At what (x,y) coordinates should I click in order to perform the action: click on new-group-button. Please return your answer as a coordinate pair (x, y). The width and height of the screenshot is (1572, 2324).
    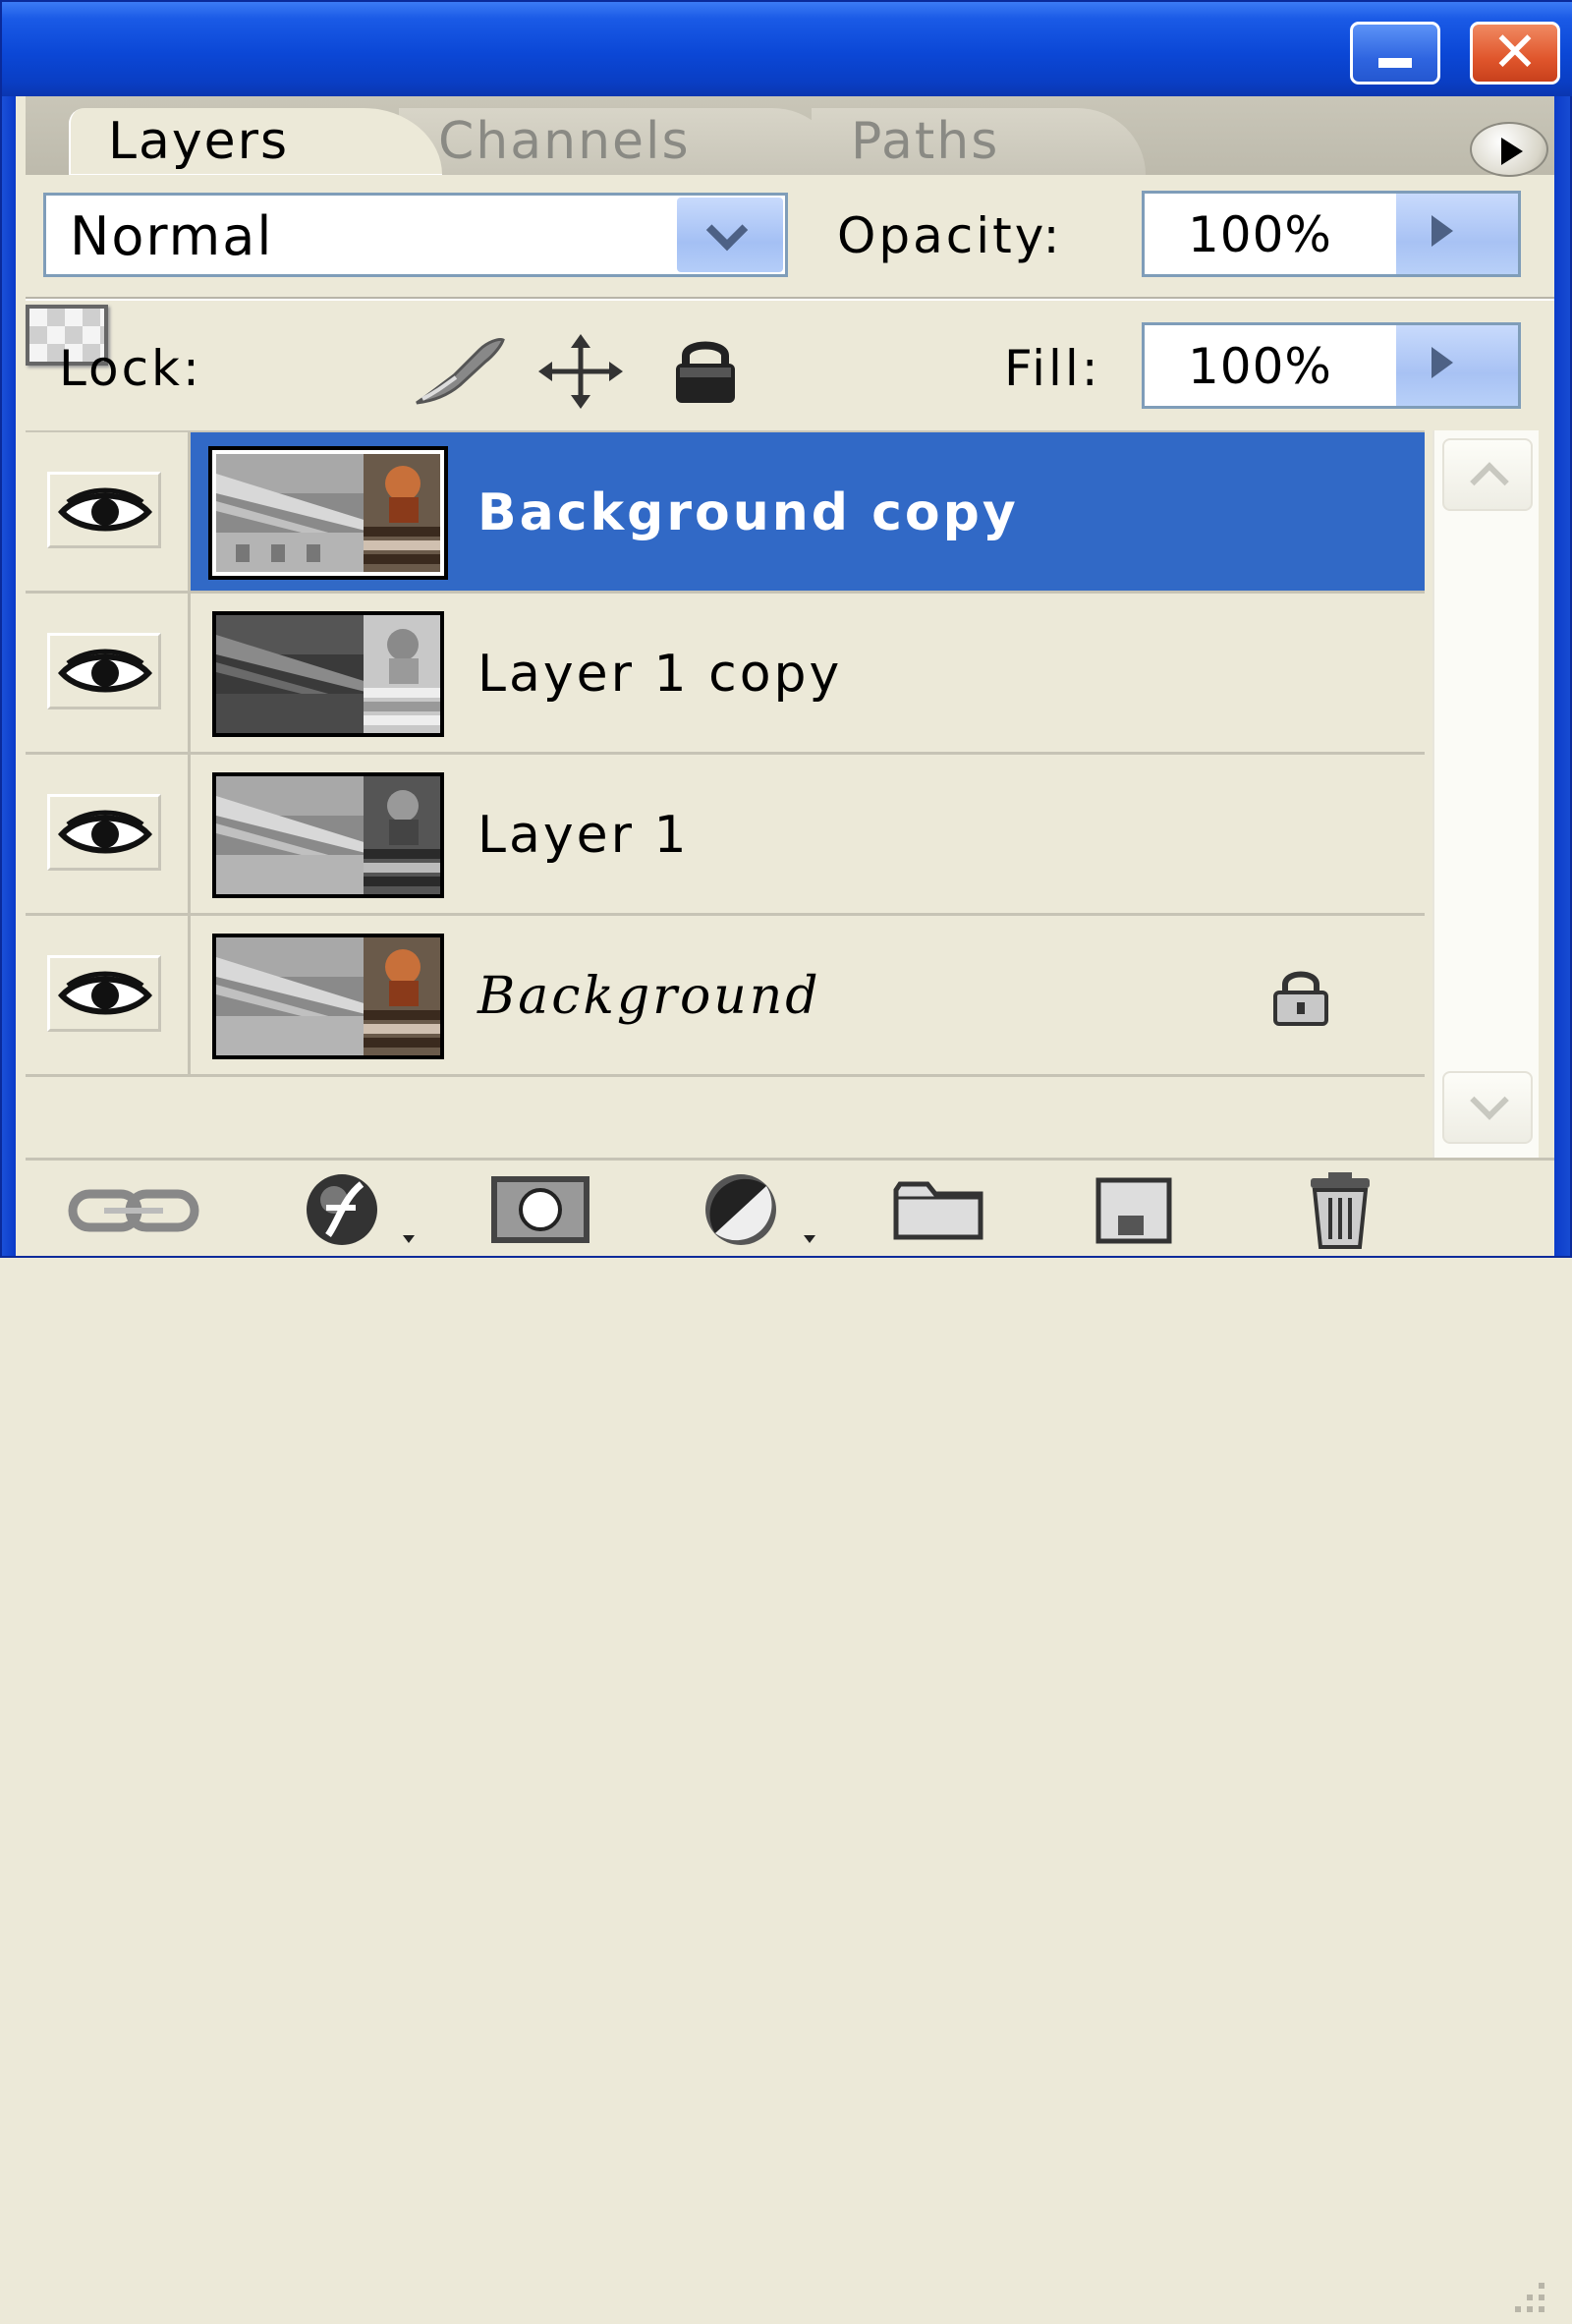
    Looking at the image, I should click on (944, 1209).